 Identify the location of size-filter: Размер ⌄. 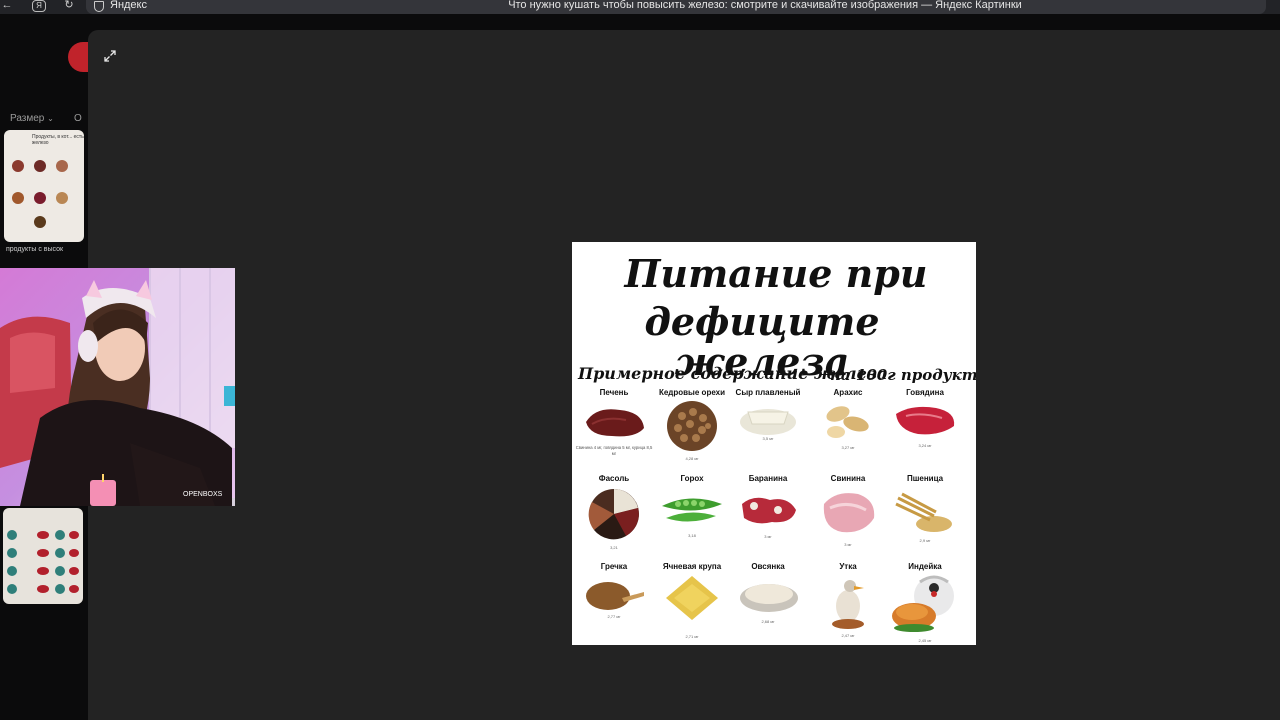
(32, 118).